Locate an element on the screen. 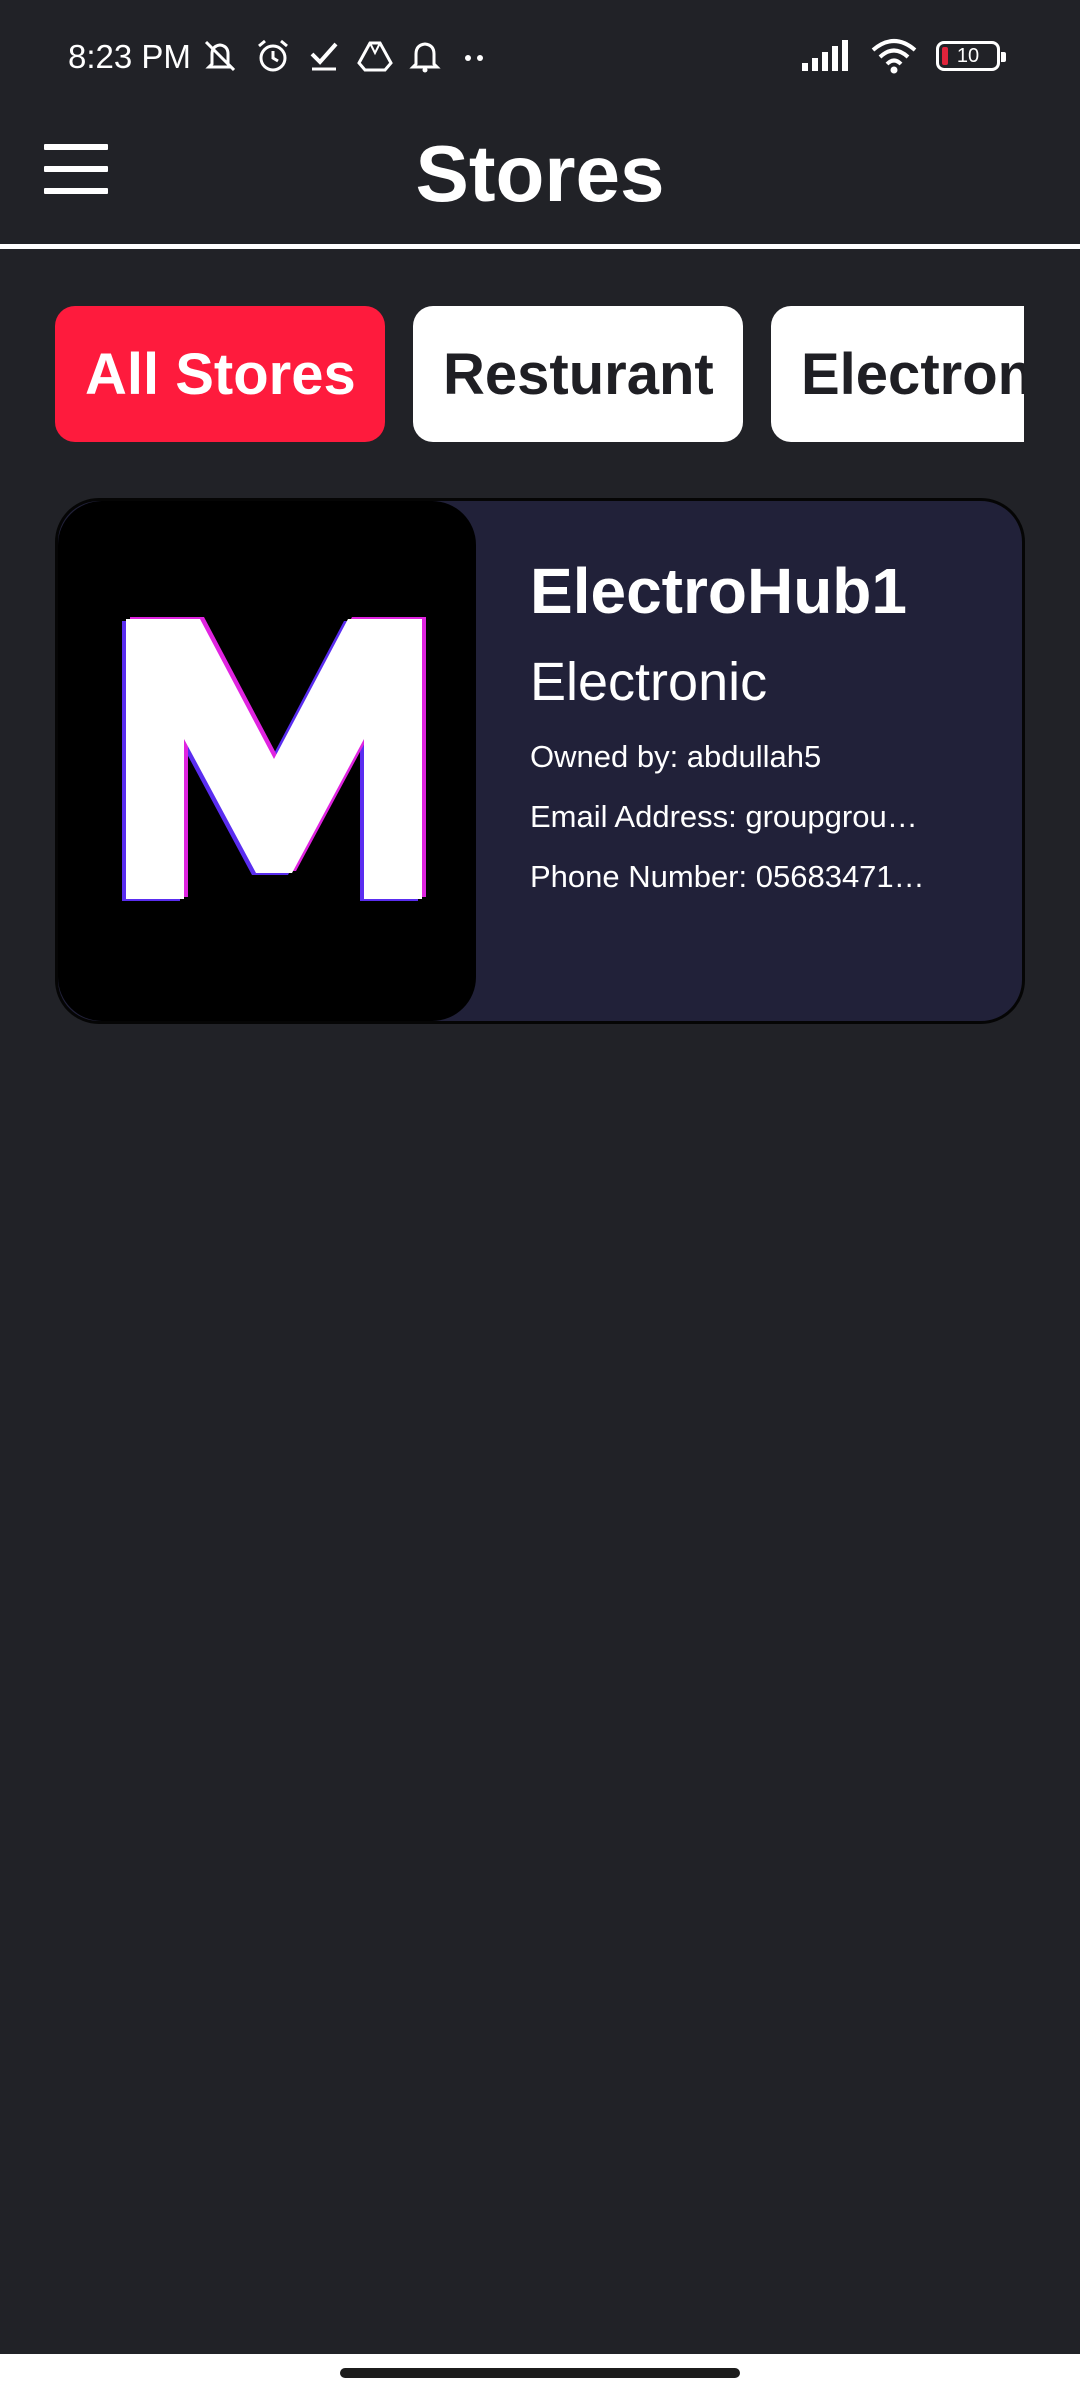  app-bar: Stores is located at coordinates (540, 177).